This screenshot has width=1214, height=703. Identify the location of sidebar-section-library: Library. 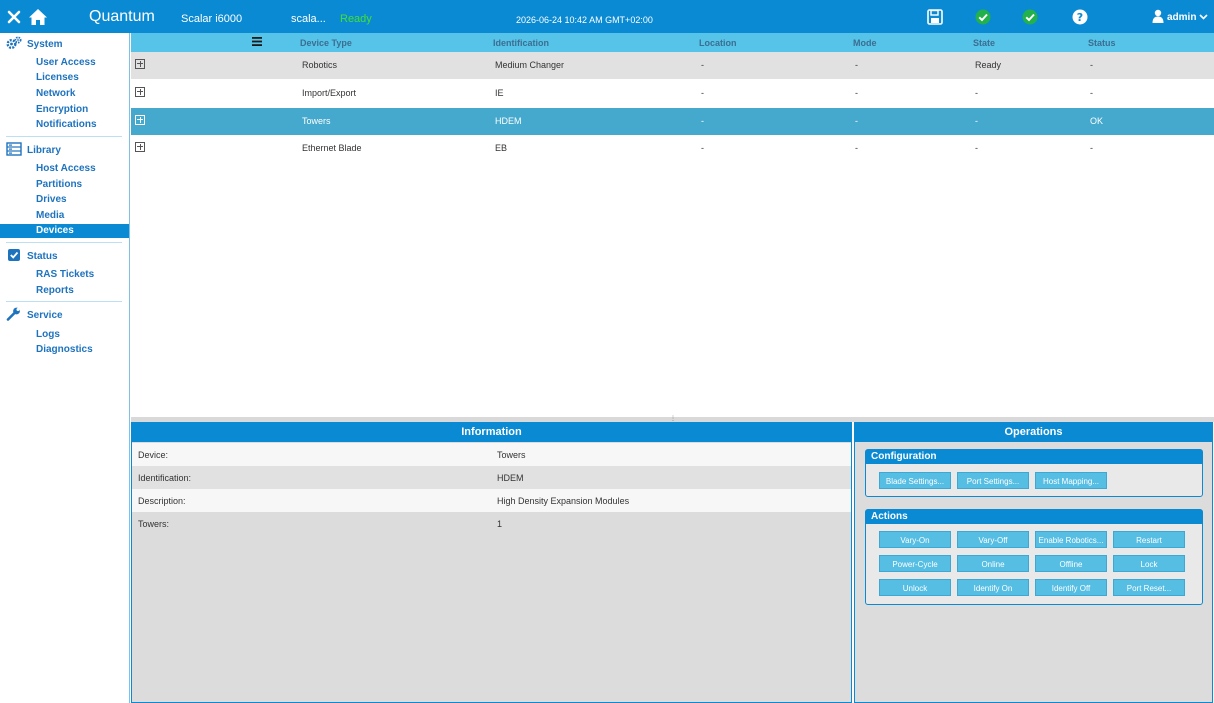
(33, 150).